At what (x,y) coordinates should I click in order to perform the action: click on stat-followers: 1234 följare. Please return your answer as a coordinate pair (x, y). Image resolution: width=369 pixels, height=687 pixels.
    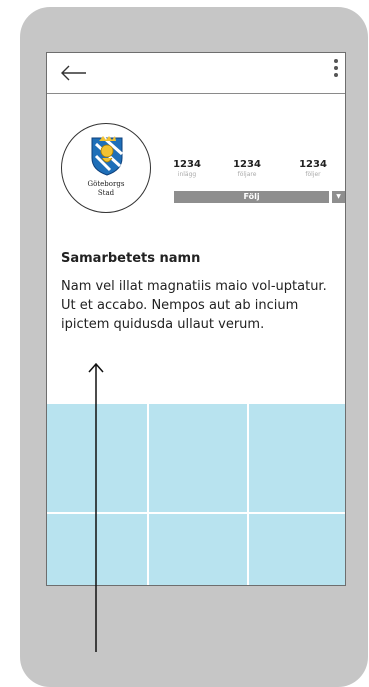
    Looking at the image, I should click on (247, 169).